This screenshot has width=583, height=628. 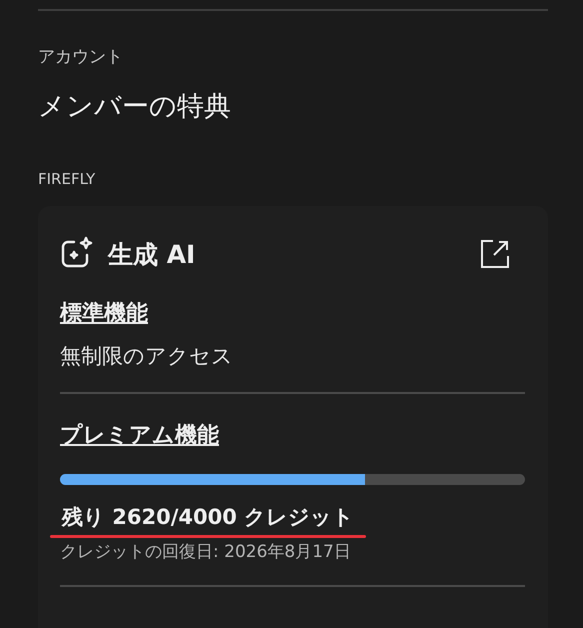 What do you see at coordinates (139, 435) in the screenshot?
I see `premium-features-link: プレミアム機能` at bounding box center [139, 435].